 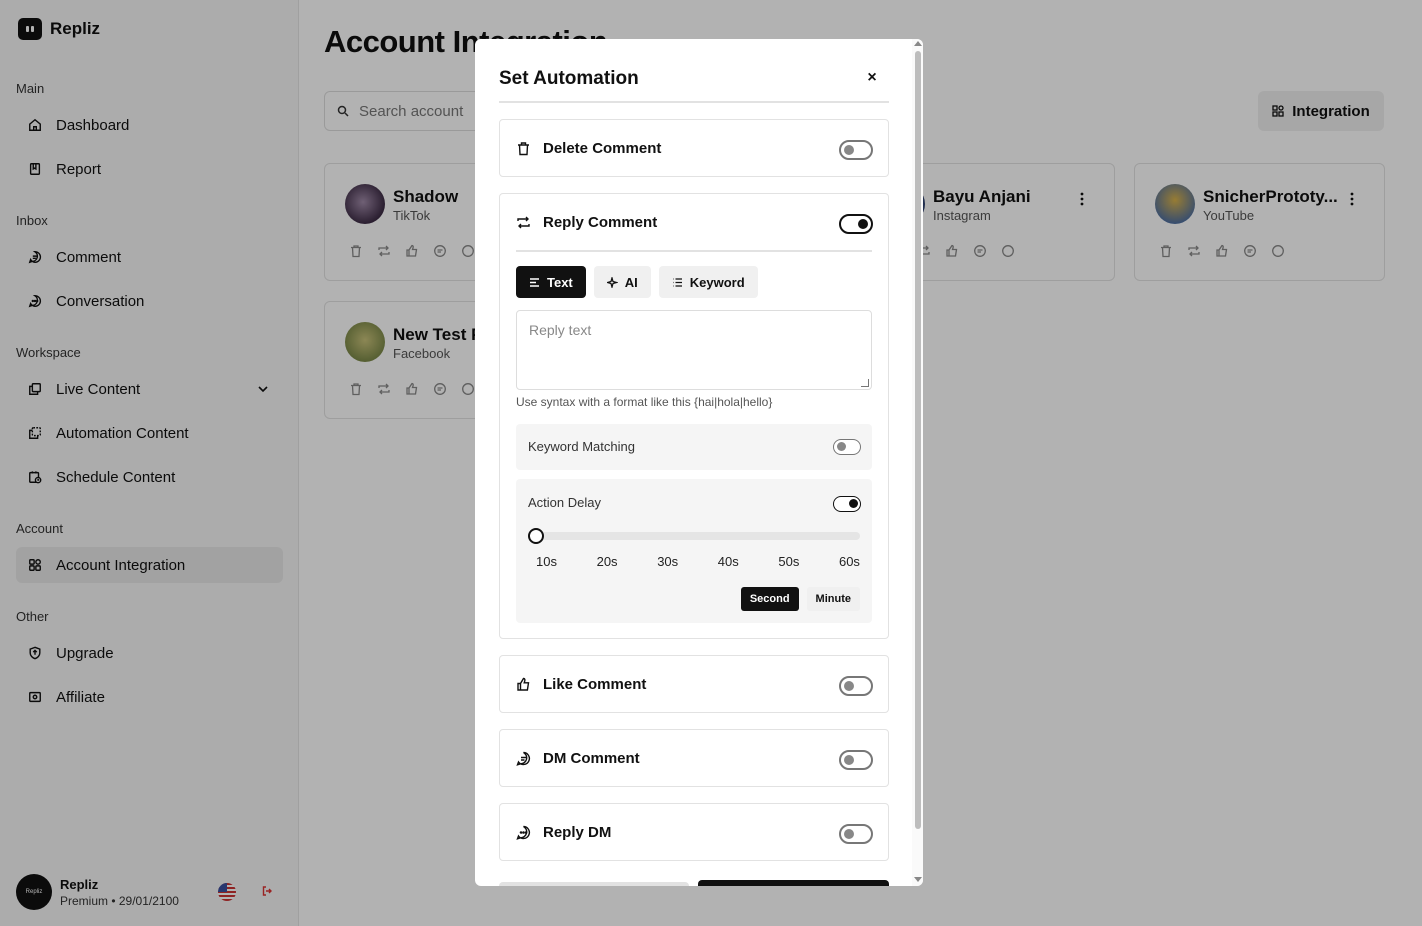 I want to click on reply-mode-tabs: Text AI Keyword, so click(x=637, y=282).